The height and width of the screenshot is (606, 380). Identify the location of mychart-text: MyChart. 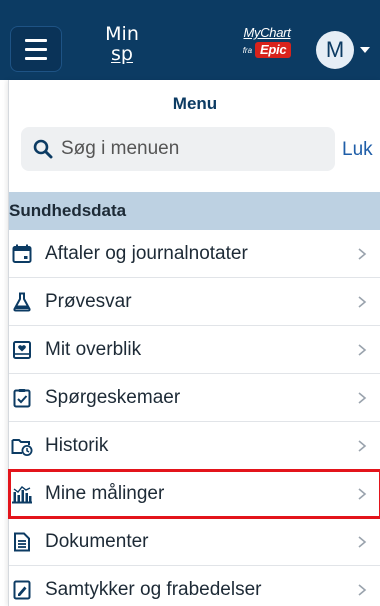
(267, 32).